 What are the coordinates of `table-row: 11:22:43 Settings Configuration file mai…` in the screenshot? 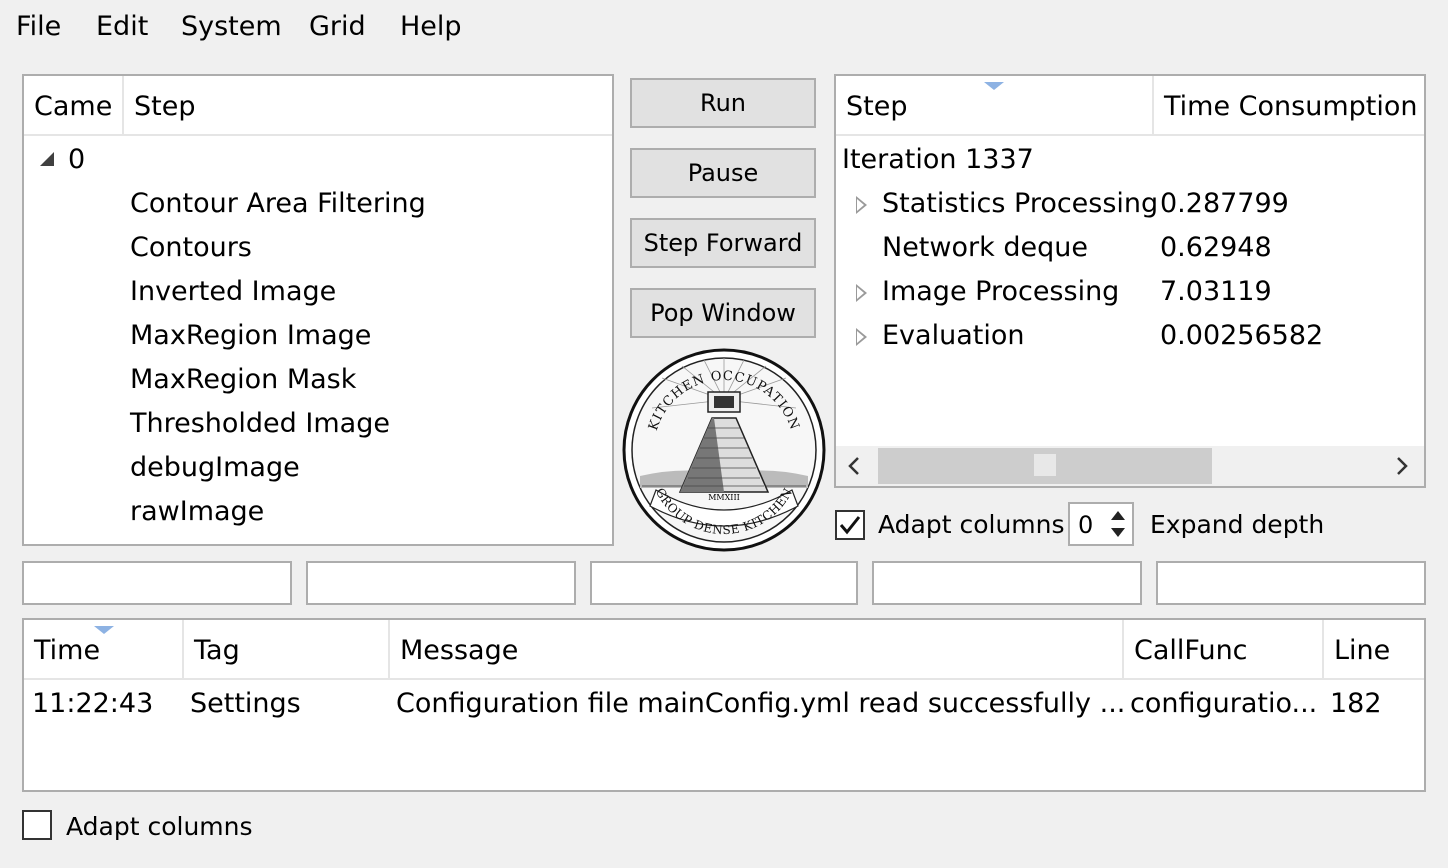 It's located at (724, 704).